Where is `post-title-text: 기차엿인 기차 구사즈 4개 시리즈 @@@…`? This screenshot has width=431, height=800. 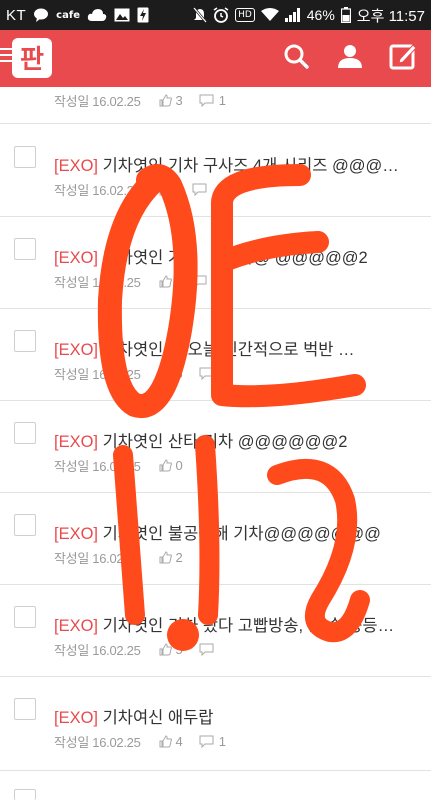 post-title-text: 기차엿인 기차 구사즈 4개 시리즈 @@@… is located at coordinates (248, 166).